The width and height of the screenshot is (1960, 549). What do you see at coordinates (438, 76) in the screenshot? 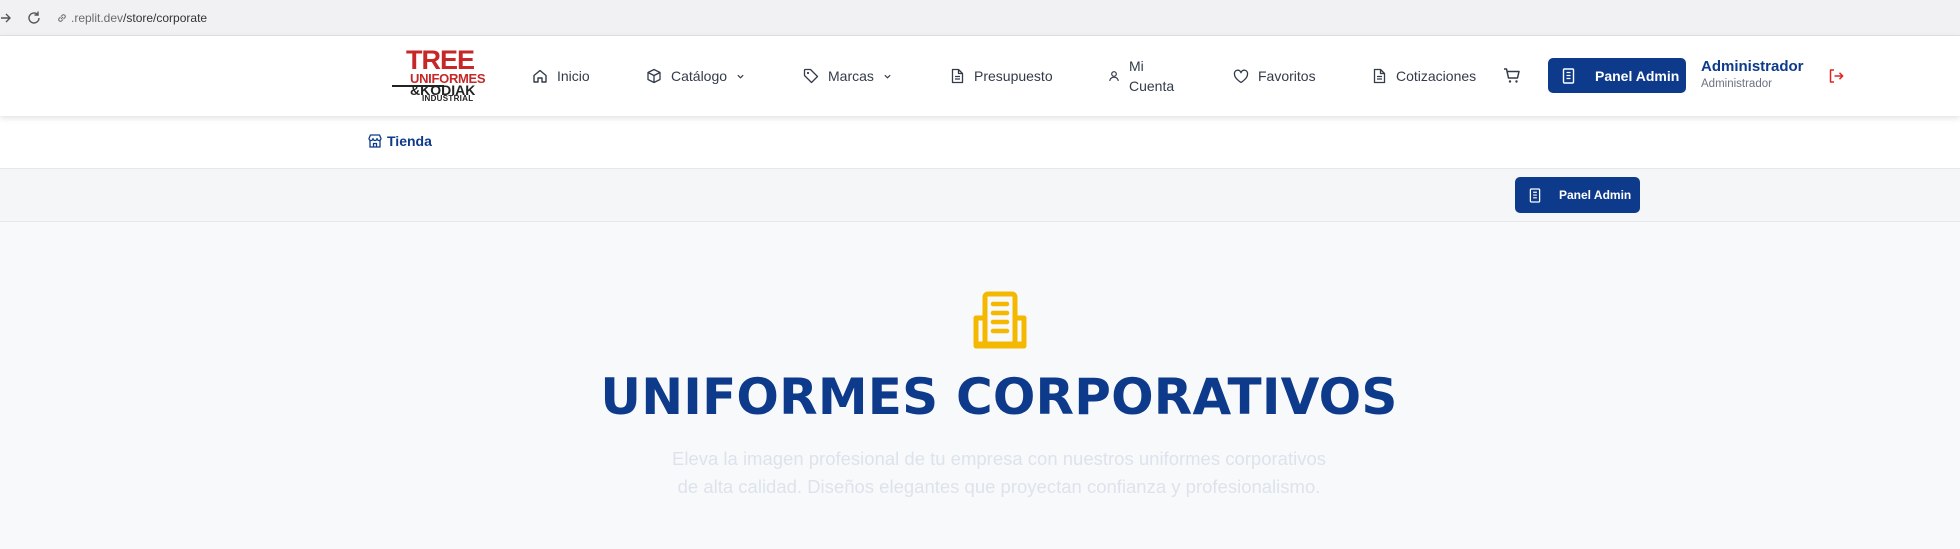
I see `site-logo: TREE UNIFORMES &KODIAK INDUSTRIAL` at bounding box center [438, 76].